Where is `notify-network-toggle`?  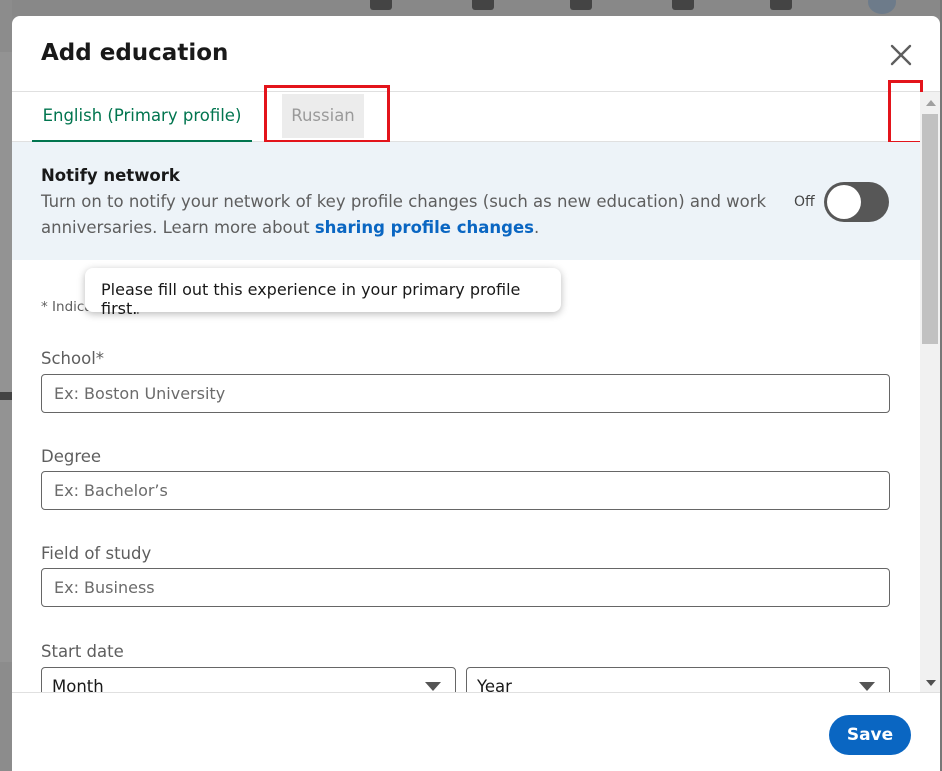
notify-network-toggle is located at coordinates (856, 202).